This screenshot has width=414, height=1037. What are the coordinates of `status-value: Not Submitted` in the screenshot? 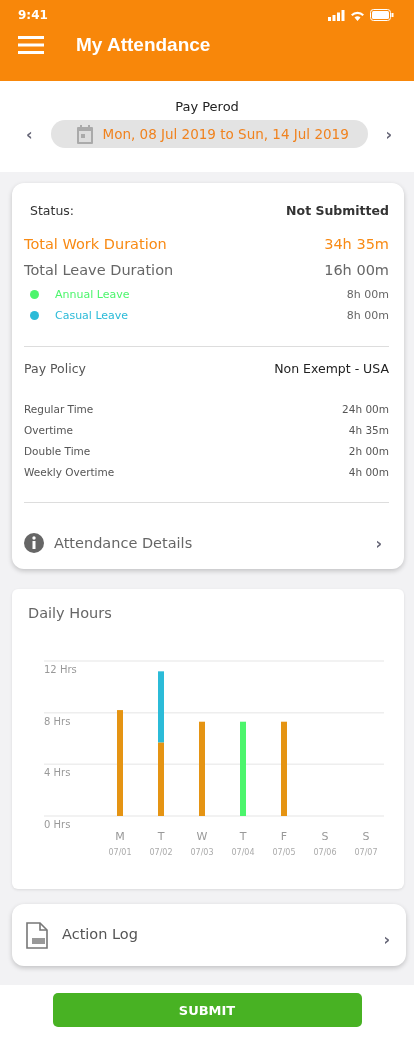 It's located at (337, 210).